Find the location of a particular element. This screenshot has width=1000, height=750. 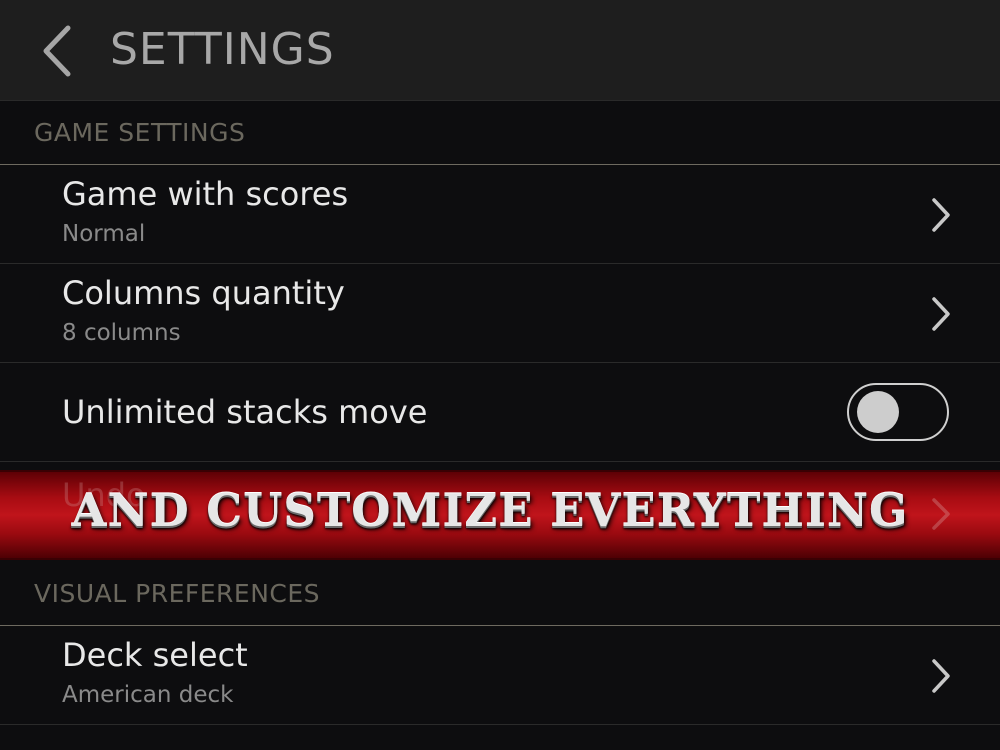

setting-title: Unlimited stacks move is located at coordinates (245, 412).